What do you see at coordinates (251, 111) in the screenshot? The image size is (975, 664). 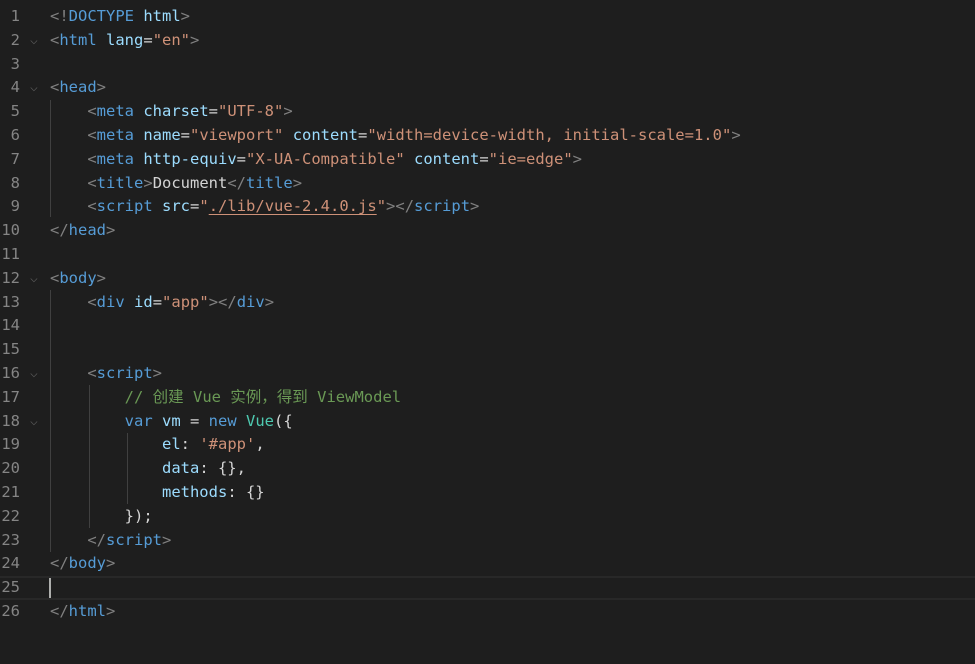 I see `code-token: "UTF-8"` at bounding box center [251, 111].